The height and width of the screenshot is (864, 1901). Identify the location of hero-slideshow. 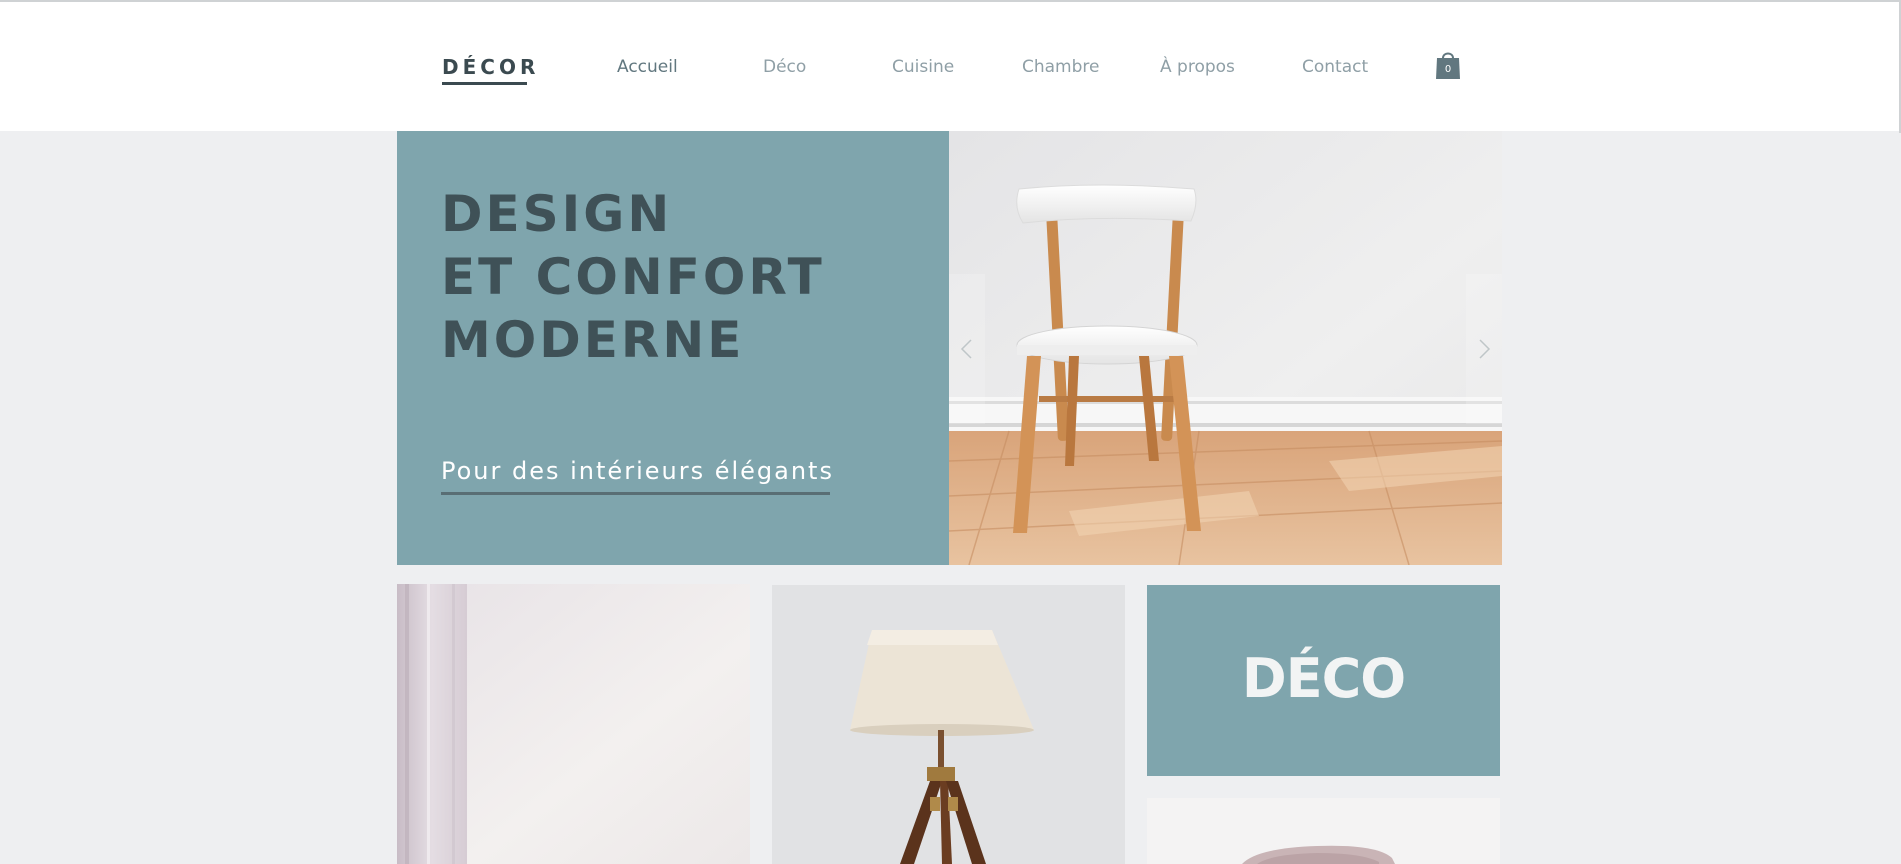
(1225, 348).